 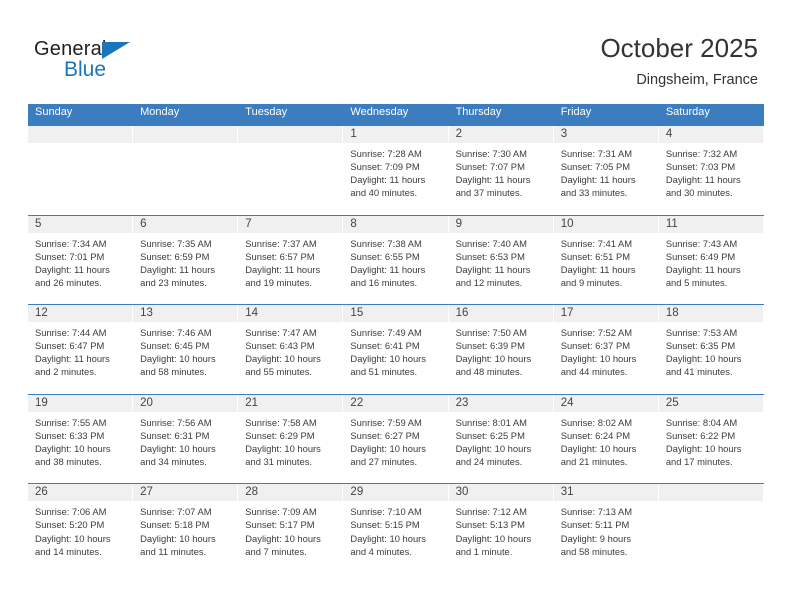 What do you see at coordinates (701, 333) in the screenshot?
I see `sunrise-text: Sunrise: 7:53 AM` at bounding box center [701, 333].